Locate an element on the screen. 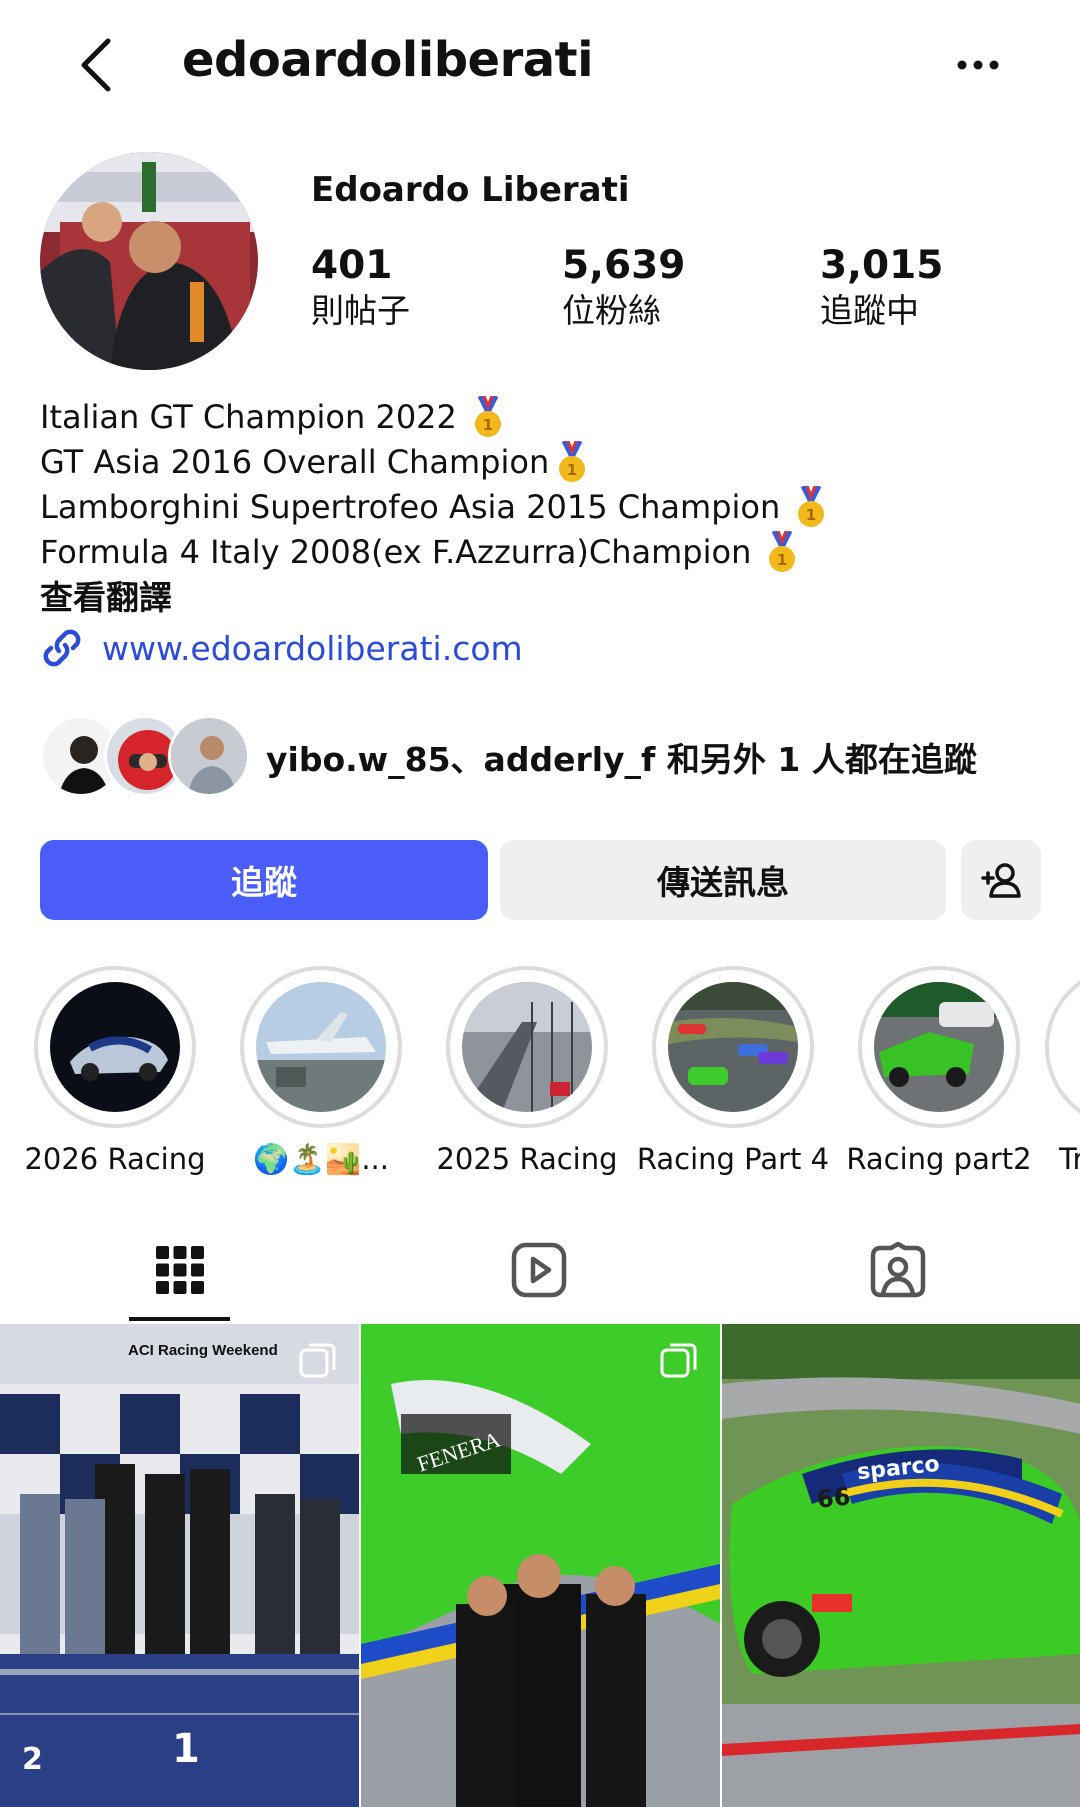 The width and height of the screenshot is (1080, 1807). post-overlay-text: ACI Racing Weekend is located at coordinates (203, 1350).